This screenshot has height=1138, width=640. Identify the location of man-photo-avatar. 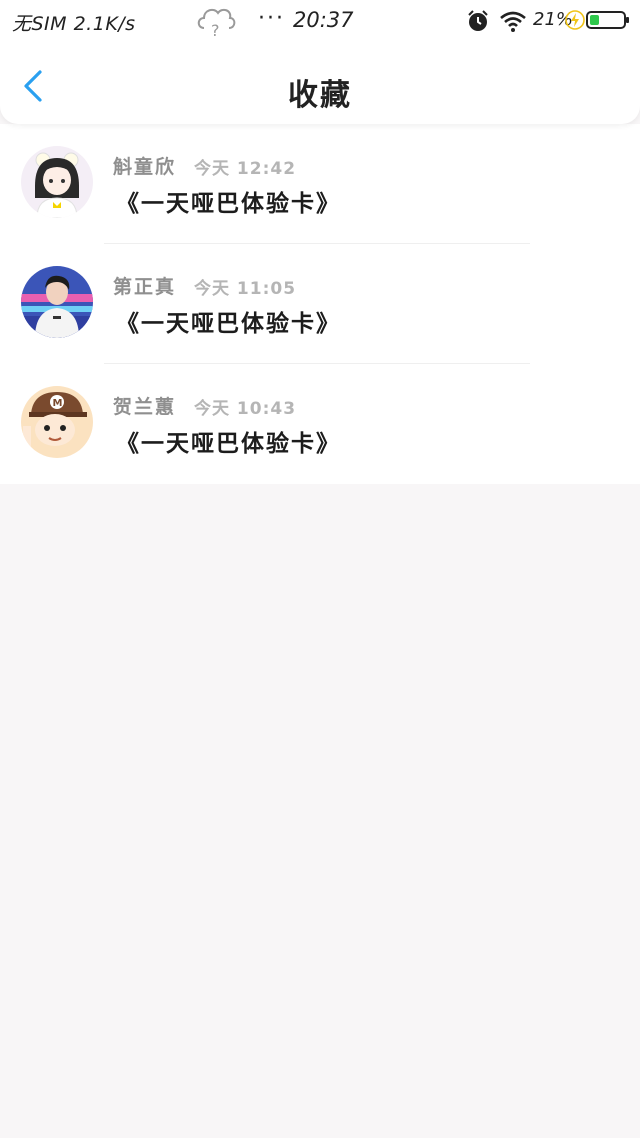
(57, 302).